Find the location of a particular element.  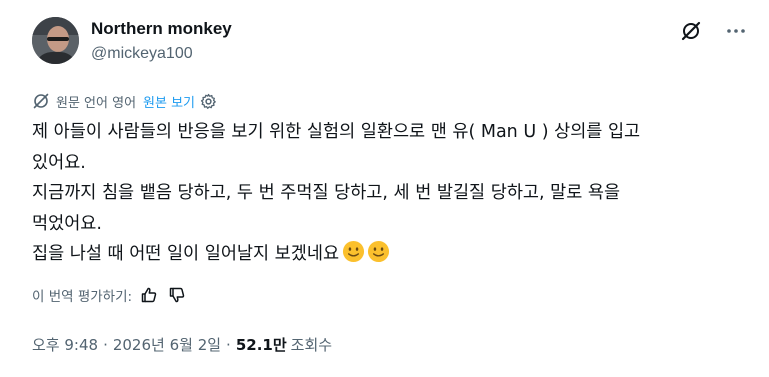

post-date: 2026년 6월 2일 is located at coordinates (167, 344).